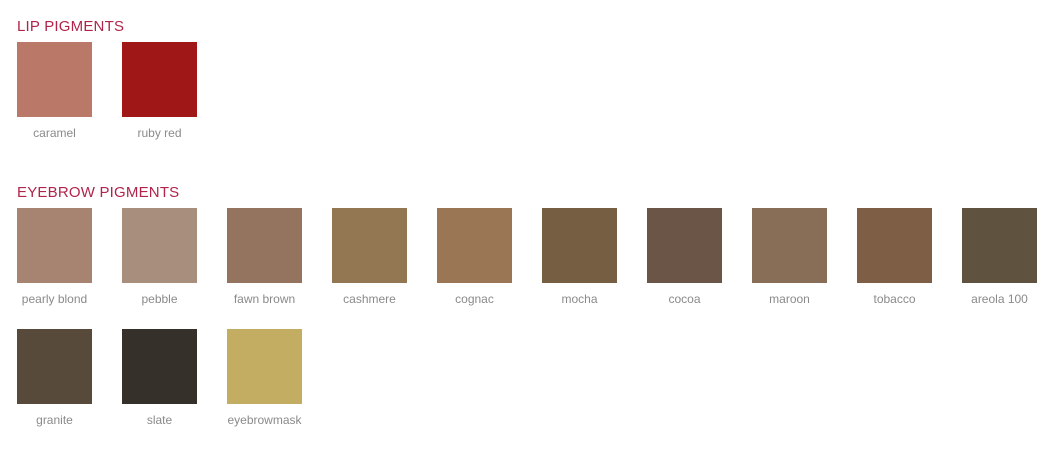 Image resolution: width=1050 pixels, height=454 pixels. What do you see at coordinates (54, 133) in the screenshot?
I see `pigment-label: caramel` at bounding box center [54, 133].